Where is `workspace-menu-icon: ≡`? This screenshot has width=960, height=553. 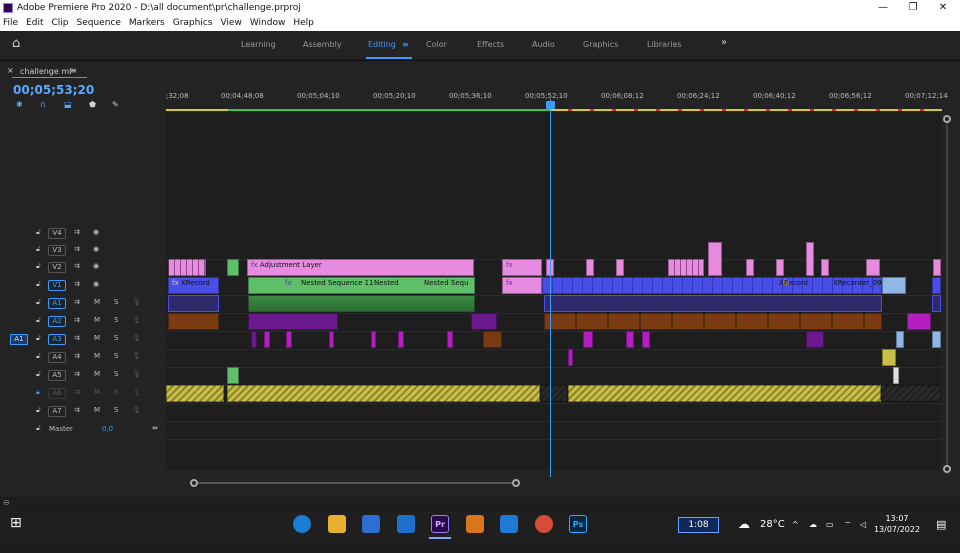 workspace-menu-icon: ≡ is located at coordinates (405, 44).